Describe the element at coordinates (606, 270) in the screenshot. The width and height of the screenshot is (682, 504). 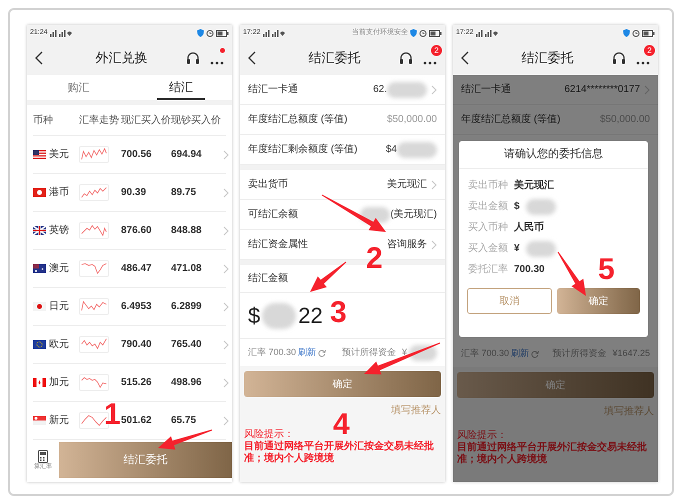
I see `step-number: 5` at that location.